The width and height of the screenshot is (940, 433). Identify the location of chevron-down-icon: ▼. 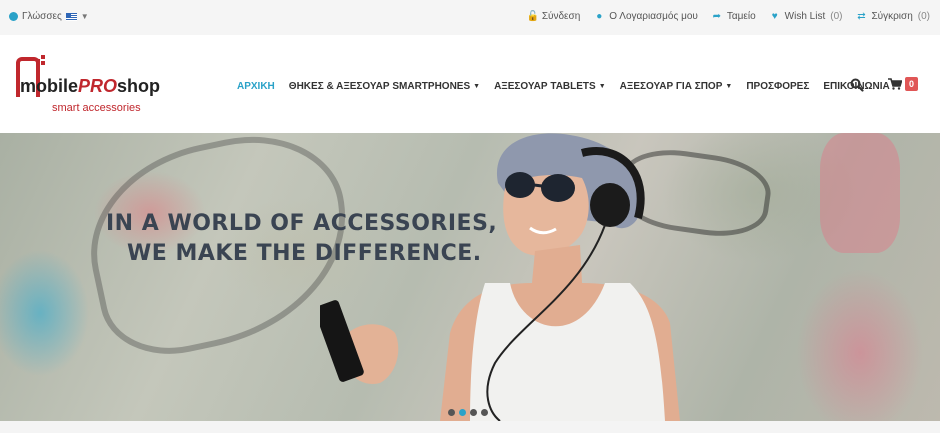
(84, 16).